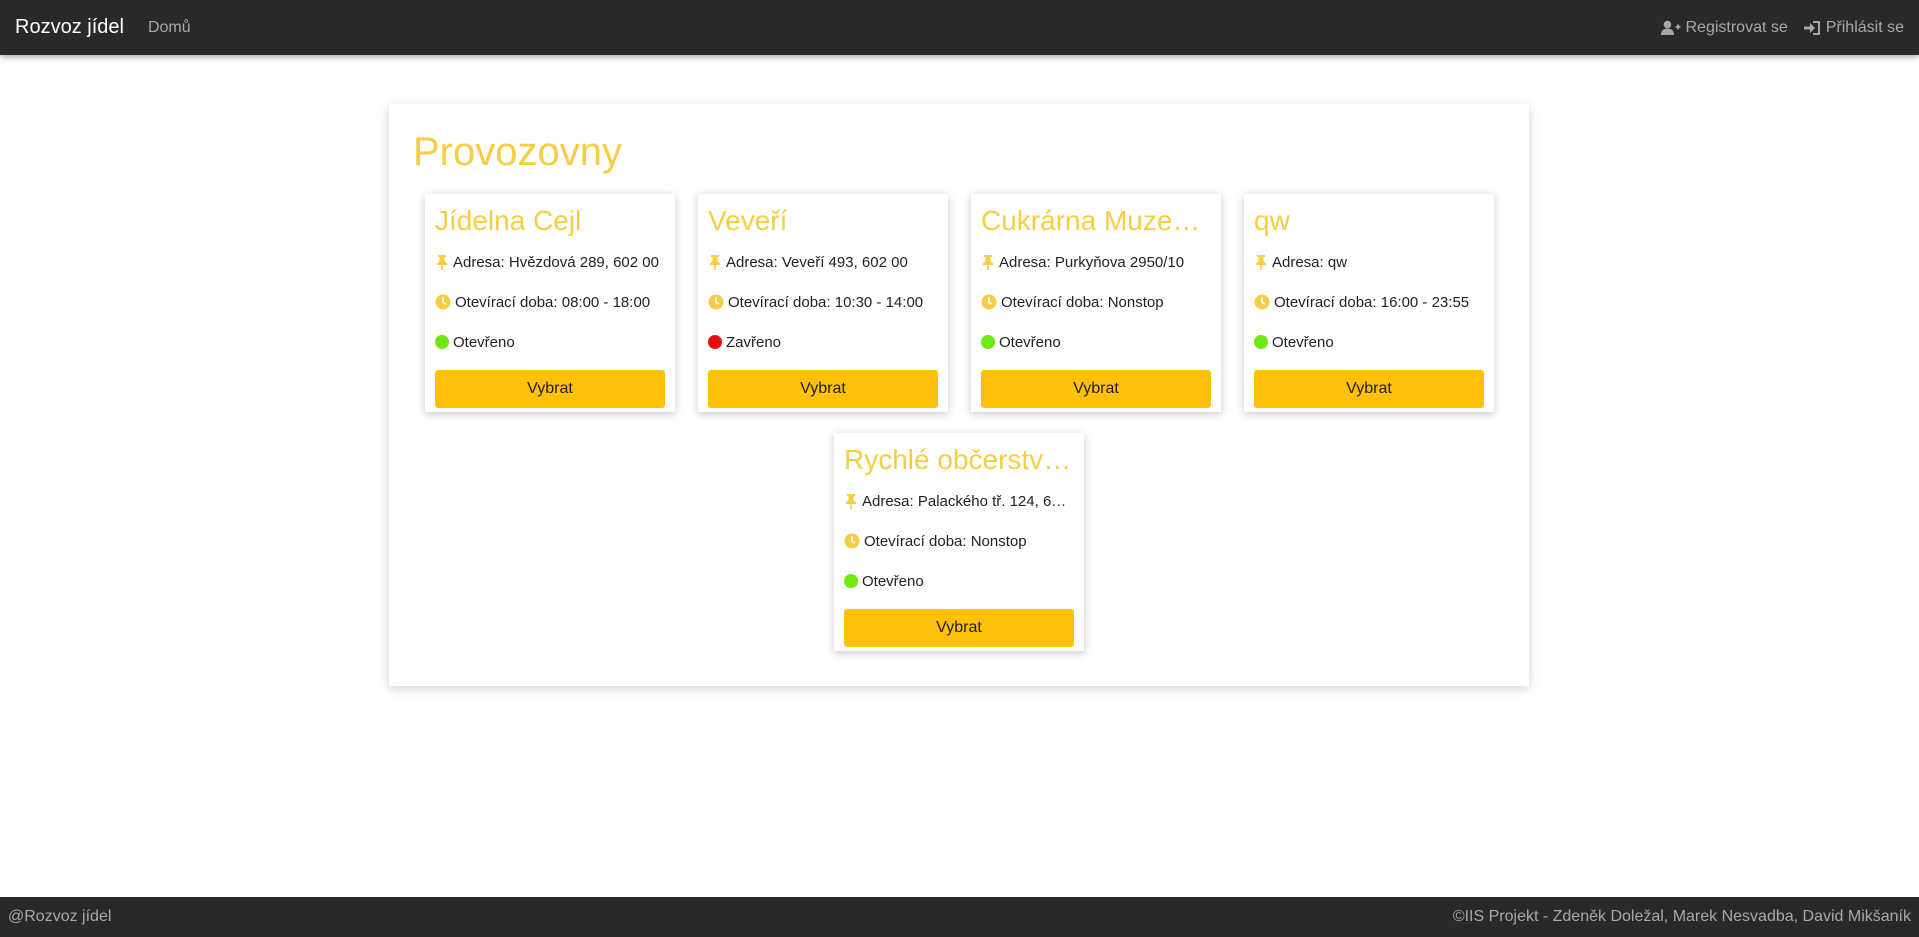 This screenshot has height=937, width=1919. Describe the element at coordinates (1096, 220) in the screenshot. I see `card-title: Cukrárna Muzeum` at that location.